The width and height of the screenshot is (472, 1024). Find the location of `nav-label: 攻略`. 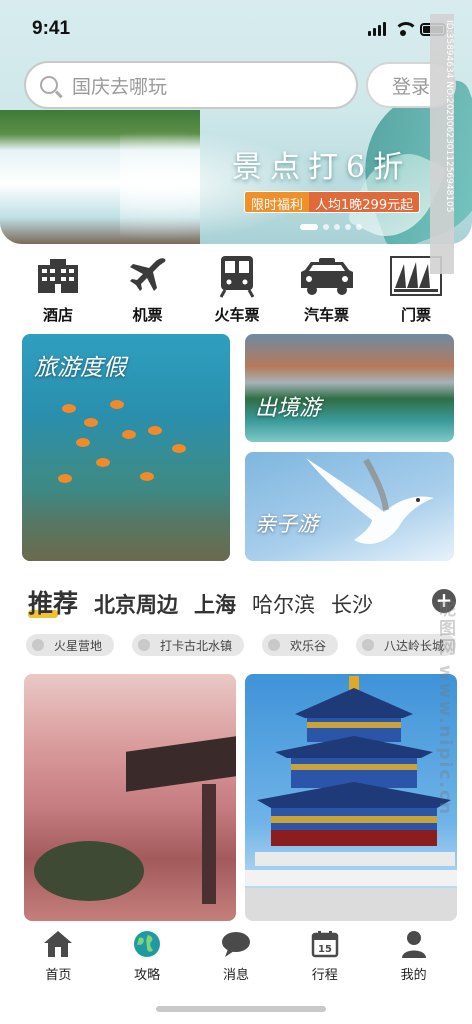

nav-label: 攻略 is located at coordinates (147, 975).